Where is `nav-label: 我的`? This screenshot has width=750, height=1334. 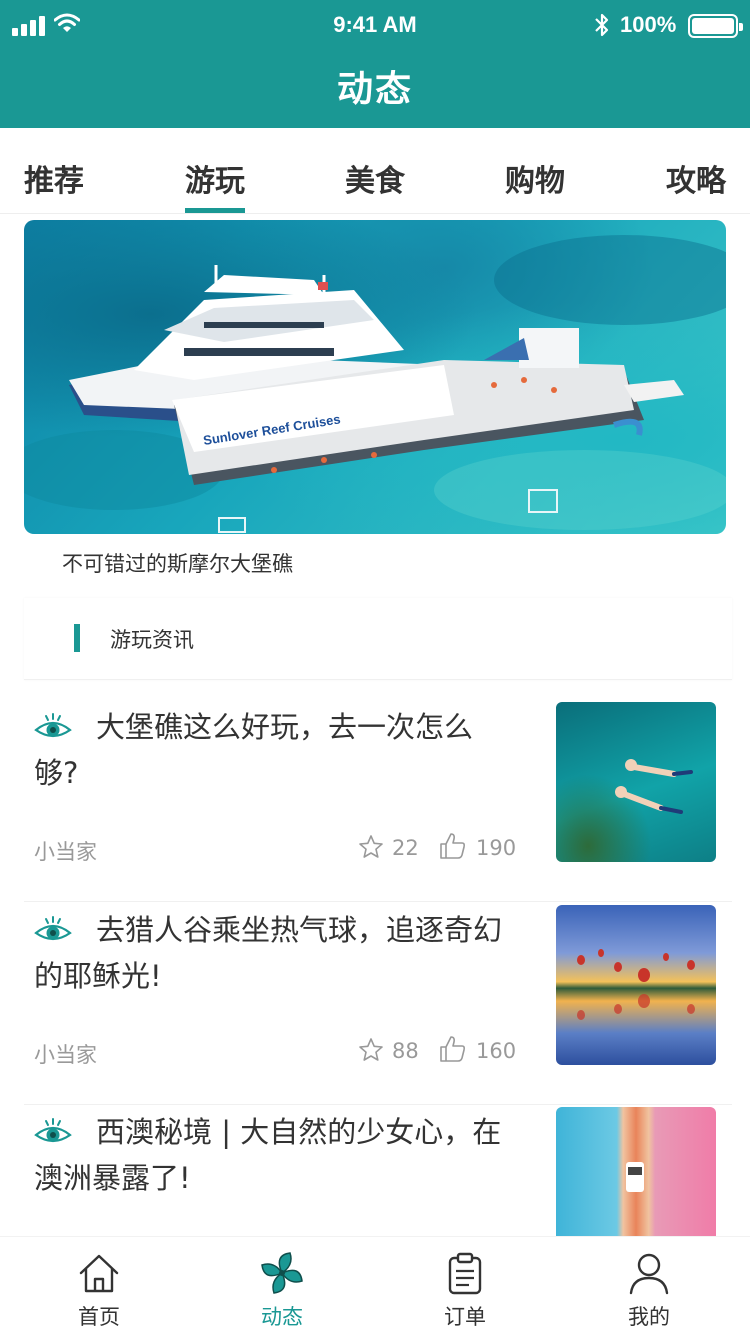
nav-label: 我的 is located at coordinates (649, 1317).